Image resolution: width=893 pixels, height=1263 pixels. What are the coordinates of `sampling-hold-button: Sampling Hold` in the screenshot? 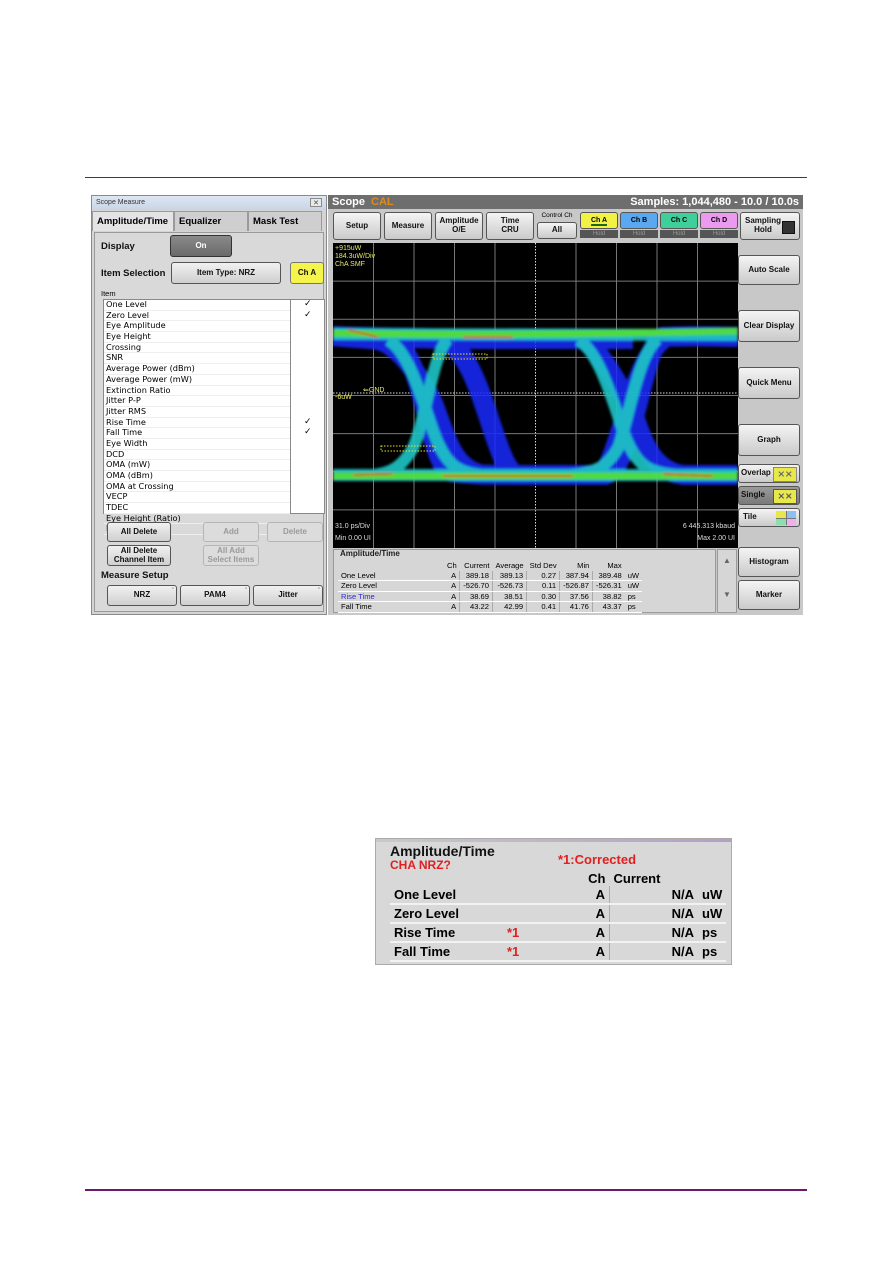 It's located at (770, 226).